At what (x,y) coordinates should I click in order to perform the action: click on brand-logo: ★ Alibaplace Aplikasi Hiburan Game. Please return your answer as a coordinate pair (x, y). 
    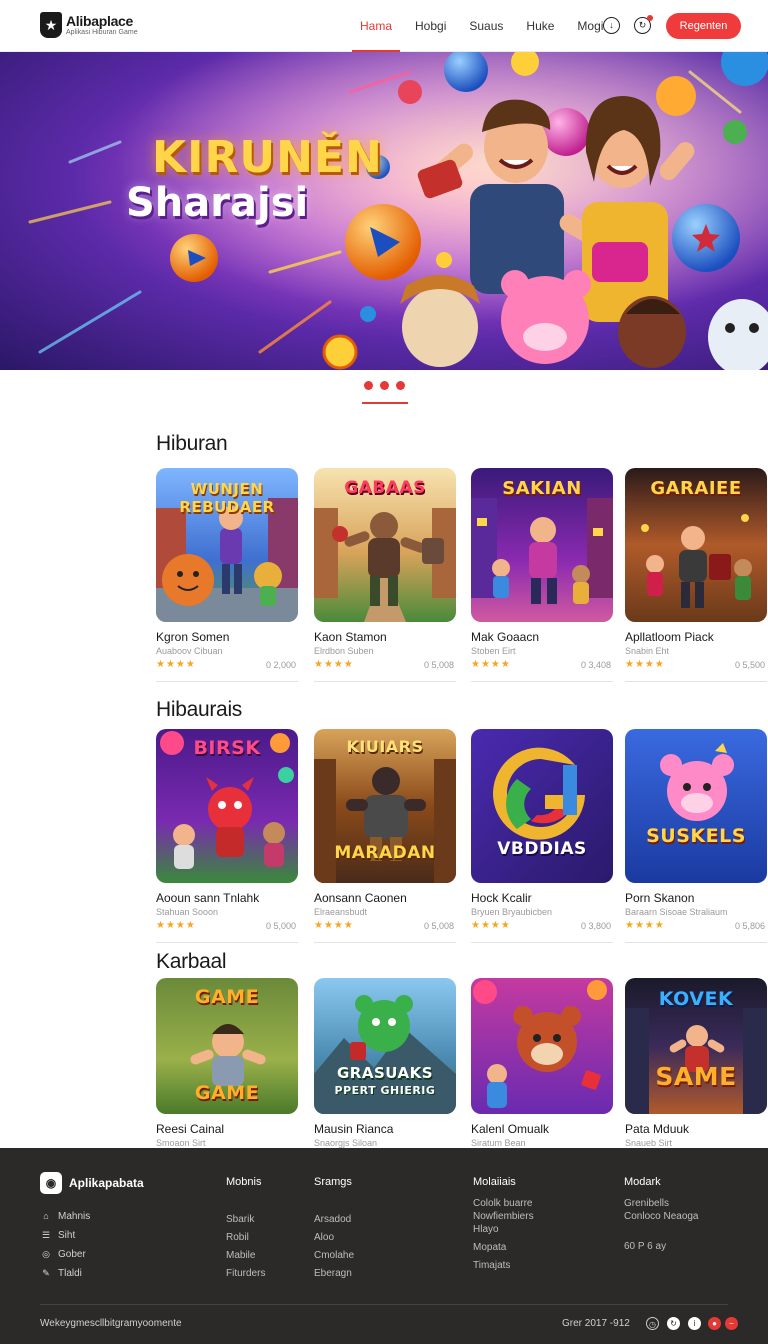
    Looking at the image, I should click on (89, 25).